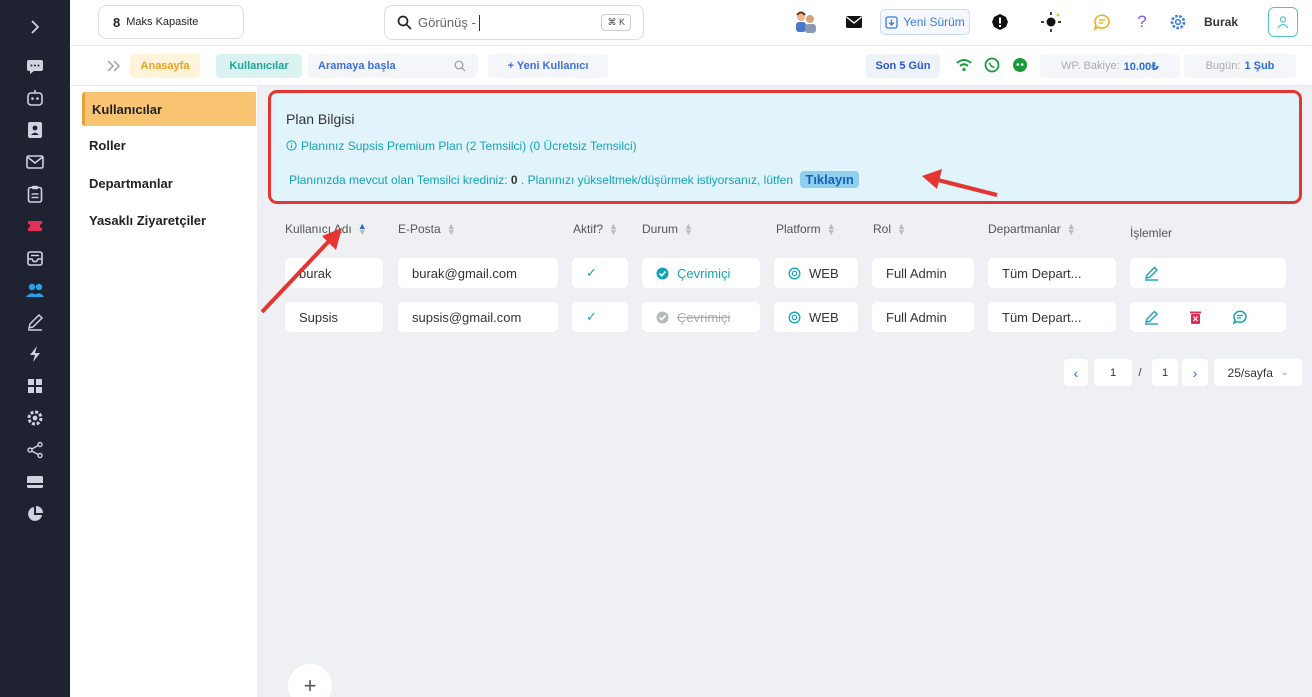  I want to click on subnav-item-roles: Roller, so click(169, 145).